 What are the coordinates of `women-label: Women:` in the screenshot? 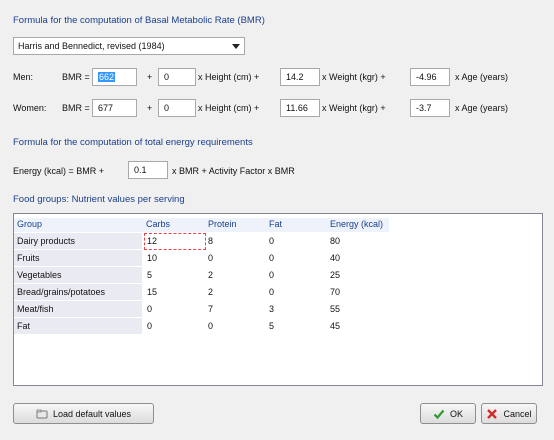 It's located at (30, 108).